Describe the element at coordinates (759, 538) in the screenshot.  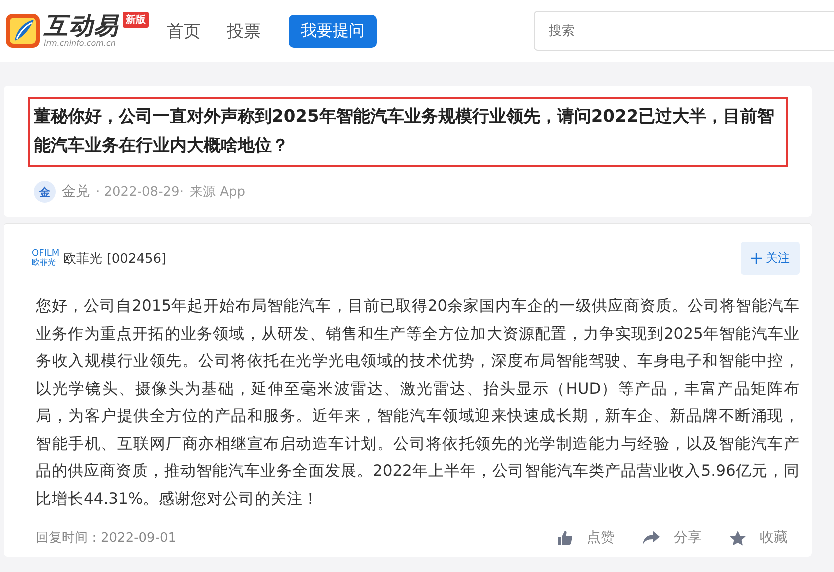
I see `favorite-button: 收藏` at that location.